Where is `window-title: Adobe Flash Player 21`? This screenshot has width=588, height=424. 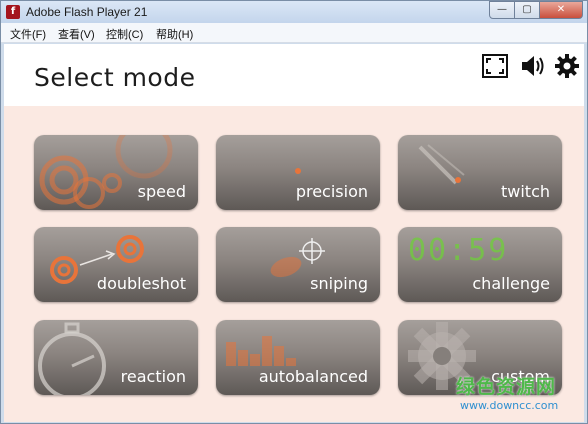
window-title: Adobe Flash Player 21 is located at coordinates (87, 12).